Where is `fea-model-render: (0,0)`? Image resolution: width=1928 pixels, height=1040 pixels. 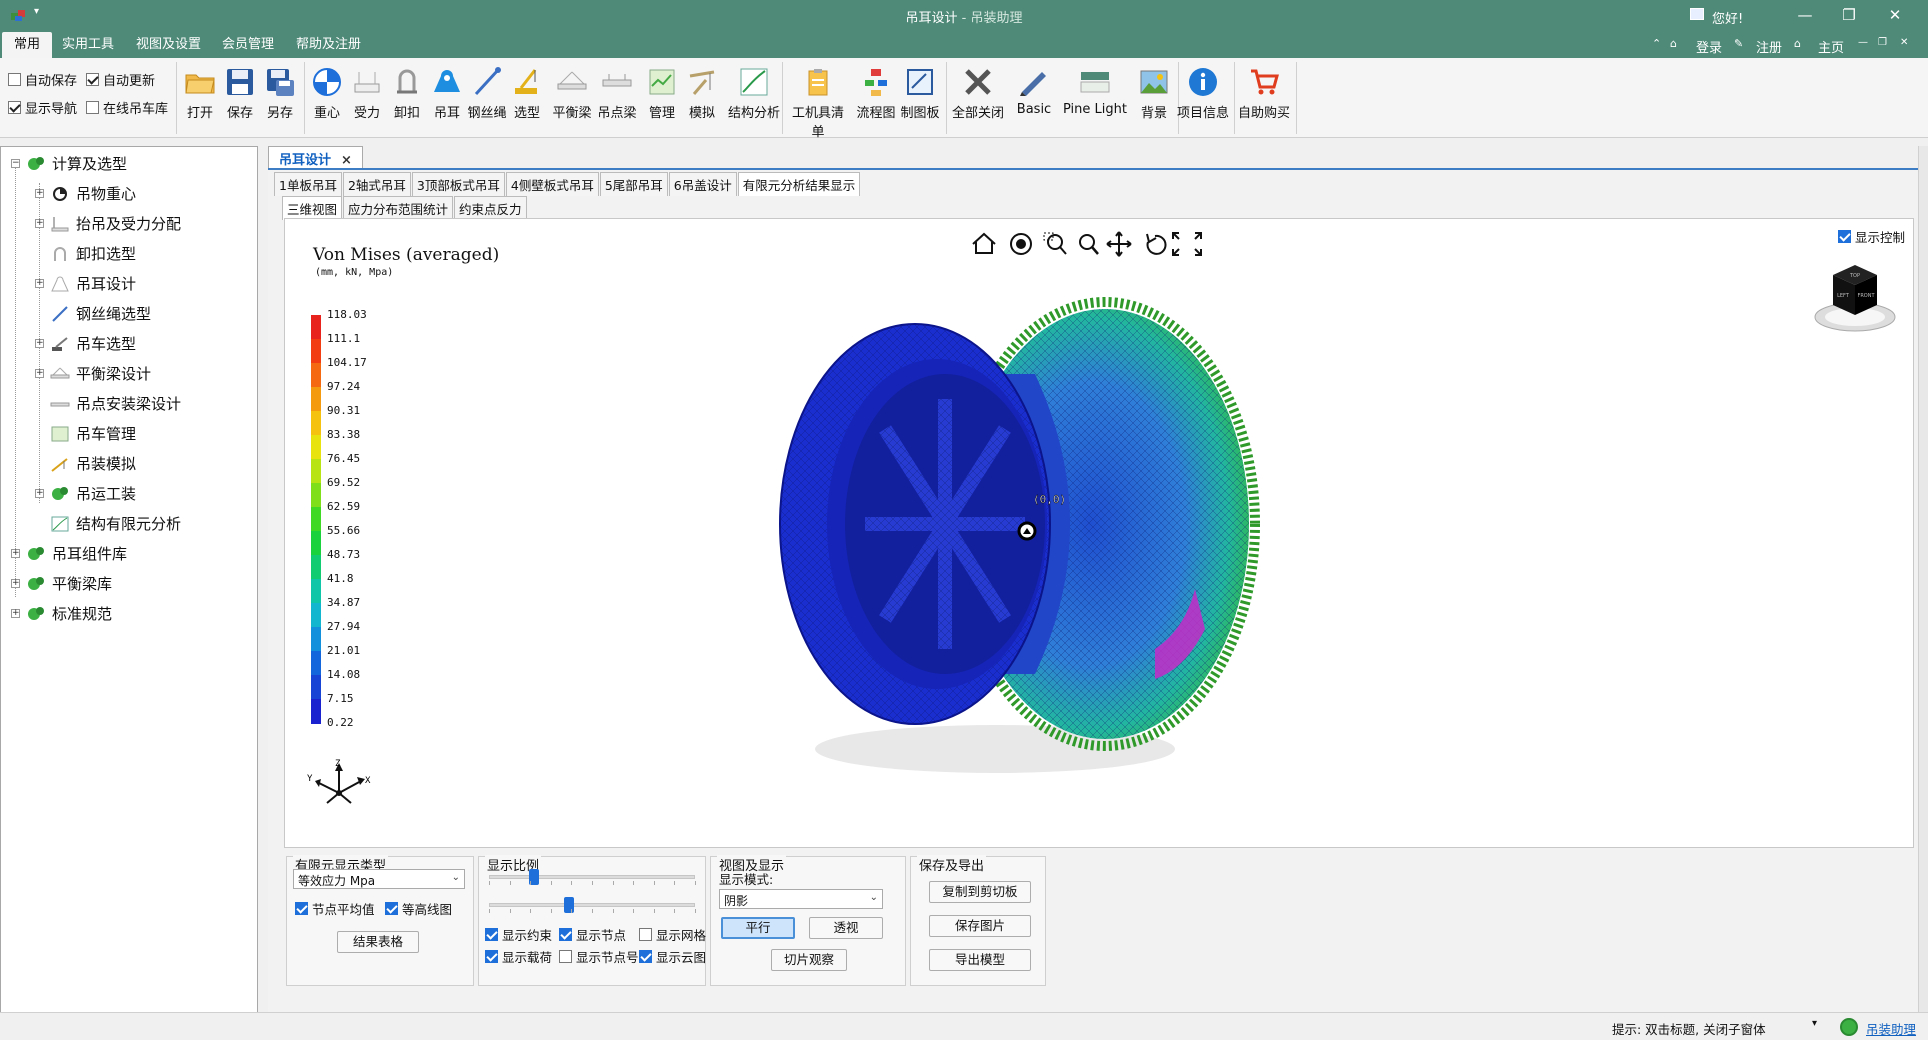 fea-model-render: (0,0) is located at coordinates (1025, 529).